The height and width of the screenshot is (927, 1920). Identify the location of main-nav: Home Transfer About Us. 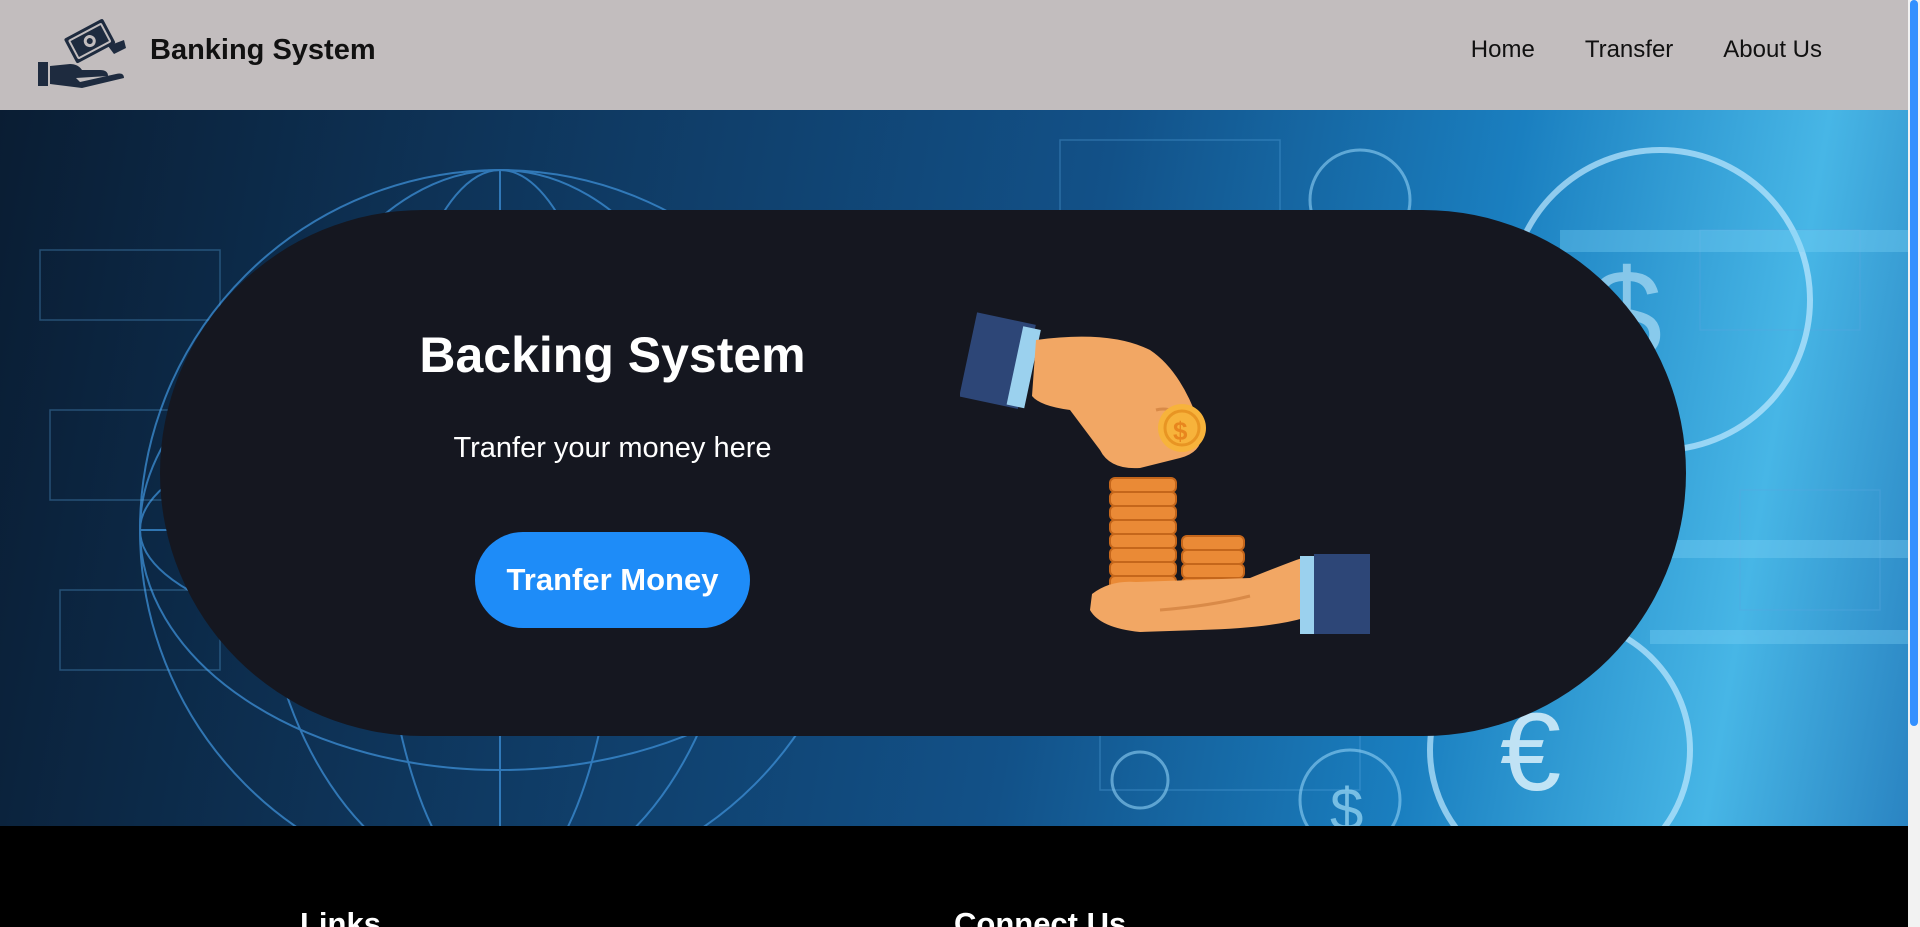
(1621, 50).